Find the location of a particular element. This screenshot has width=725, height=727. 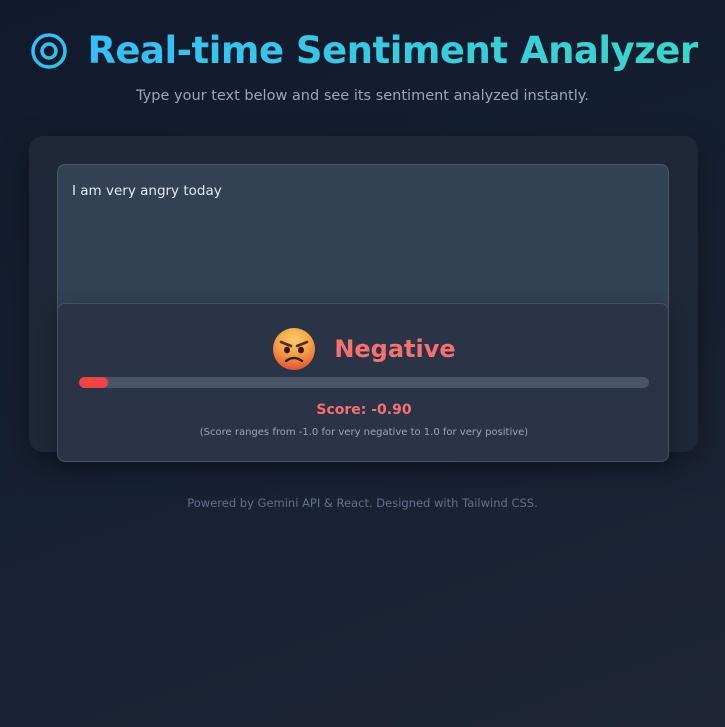

score-value: Score: -0.90 is located at coordinates (364, 410).